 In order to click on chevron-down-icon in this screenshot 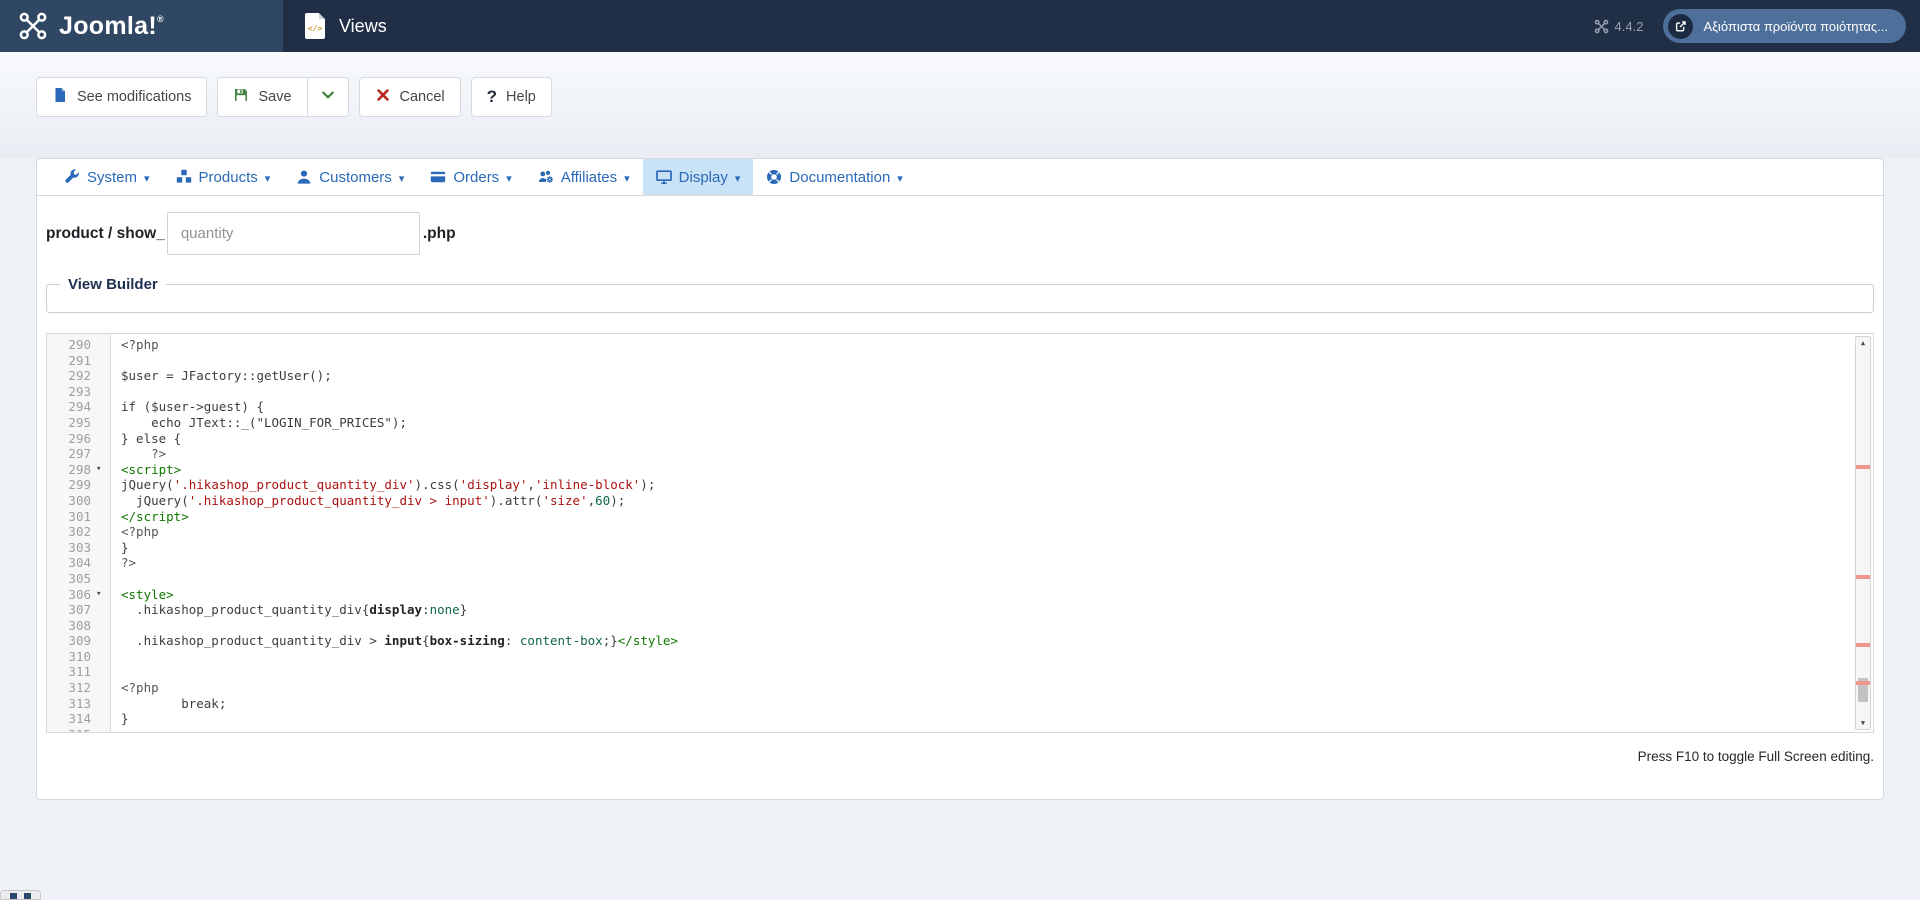, I will do `click(328, 97)`.